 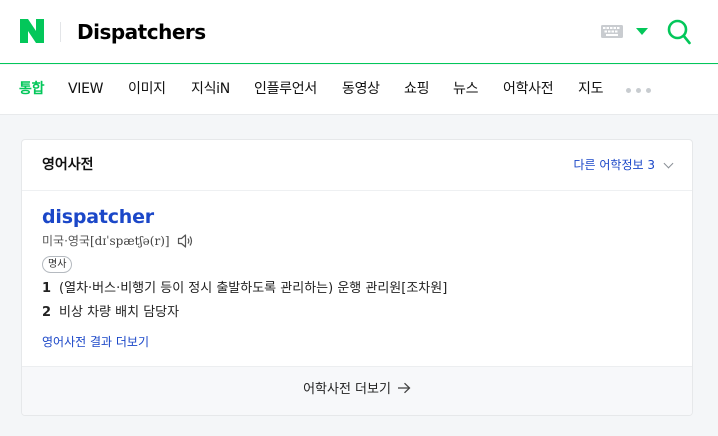 What do you see at coordinates (679, 32) in the screenshot?
I see `search-icon` at bounding box center [679, 32].